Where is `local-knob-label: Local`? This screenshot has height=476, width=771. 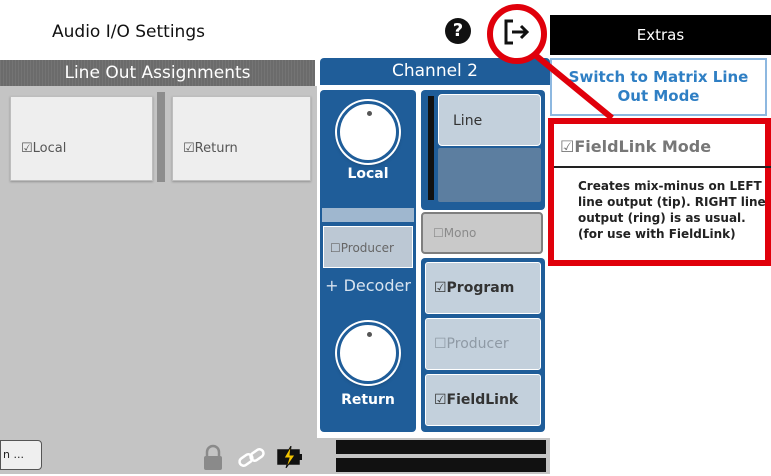 local-knob-label: Local is located at coordinates (368, 174).